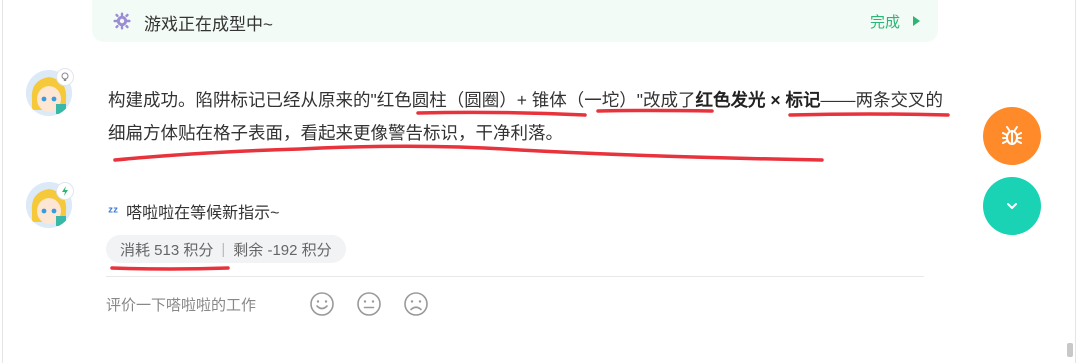 Image resolution: width=1080 pixels, height=363 pixels. I want to click on bug-report-button, so click(1012, 136).